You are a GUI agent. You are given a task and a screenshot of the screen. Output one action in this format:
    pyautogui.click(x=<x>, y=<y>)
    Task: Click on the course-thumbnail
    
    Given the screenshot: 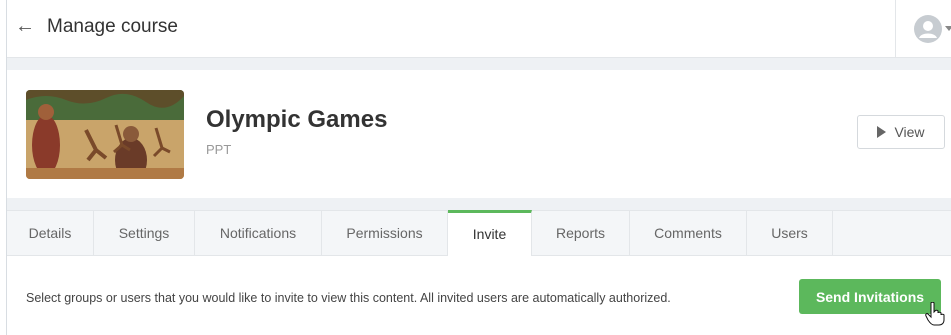 What is the action you would take?
    pyautogui.click(x=105, y=134)
    